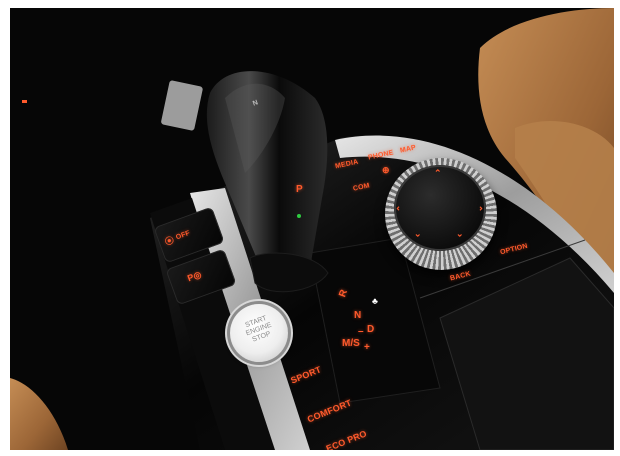  What do you see at coordinates (478, 208) in the screenshot?
I see `chevron-right-icon: ⌃` at bounding box center [478, 208].